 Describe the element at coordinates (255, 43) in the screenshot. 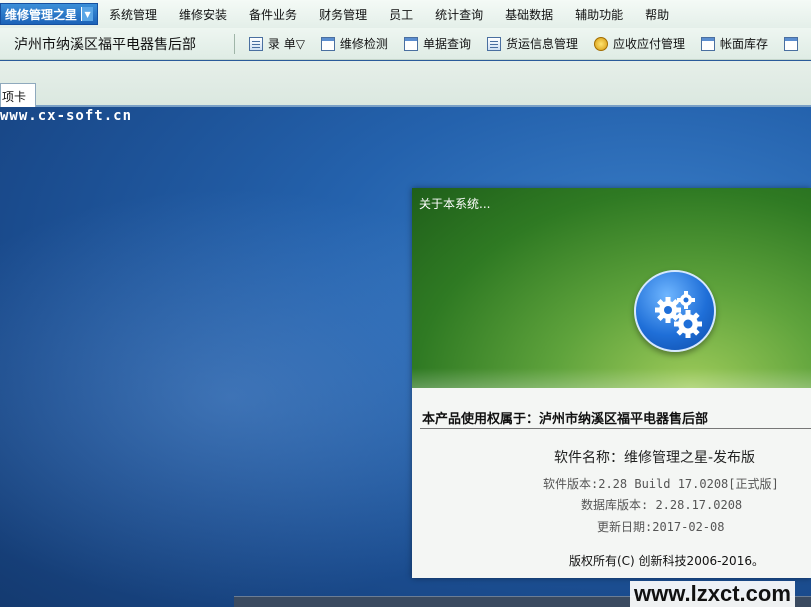

I see `document-icon` at that location.